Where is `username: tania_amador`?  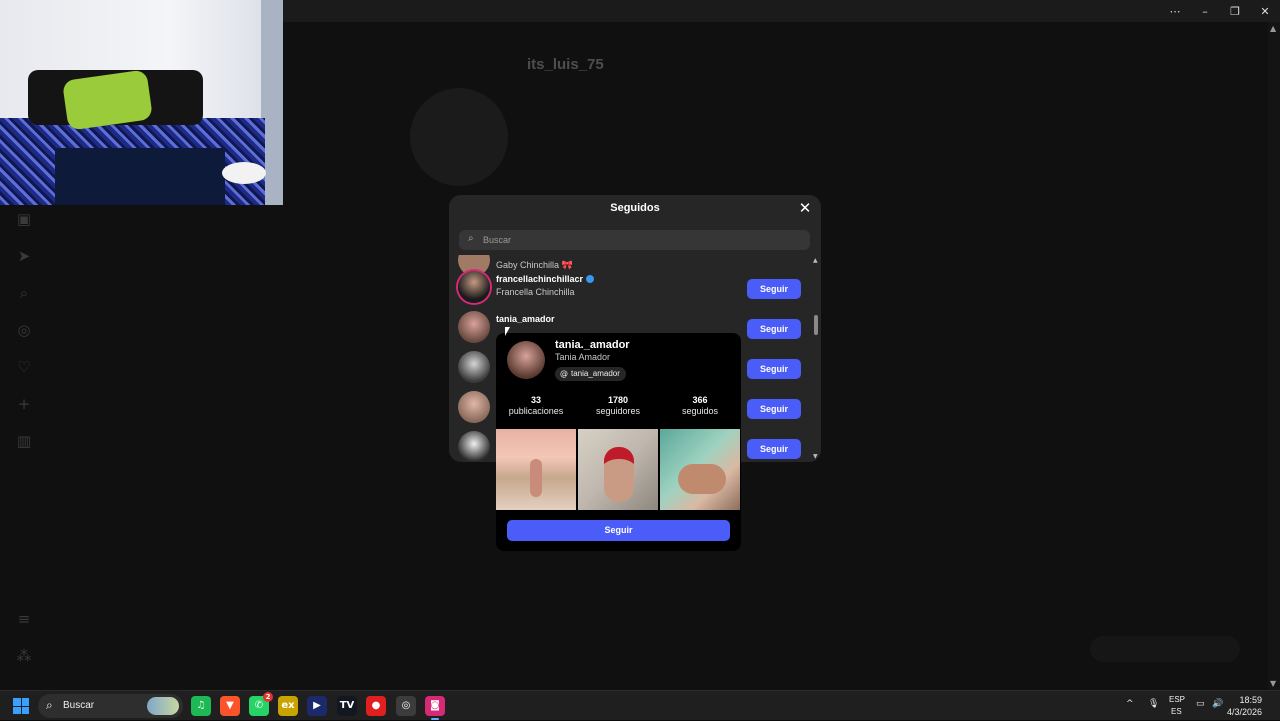
username: tania_amador is located at coordinates (525, 319).